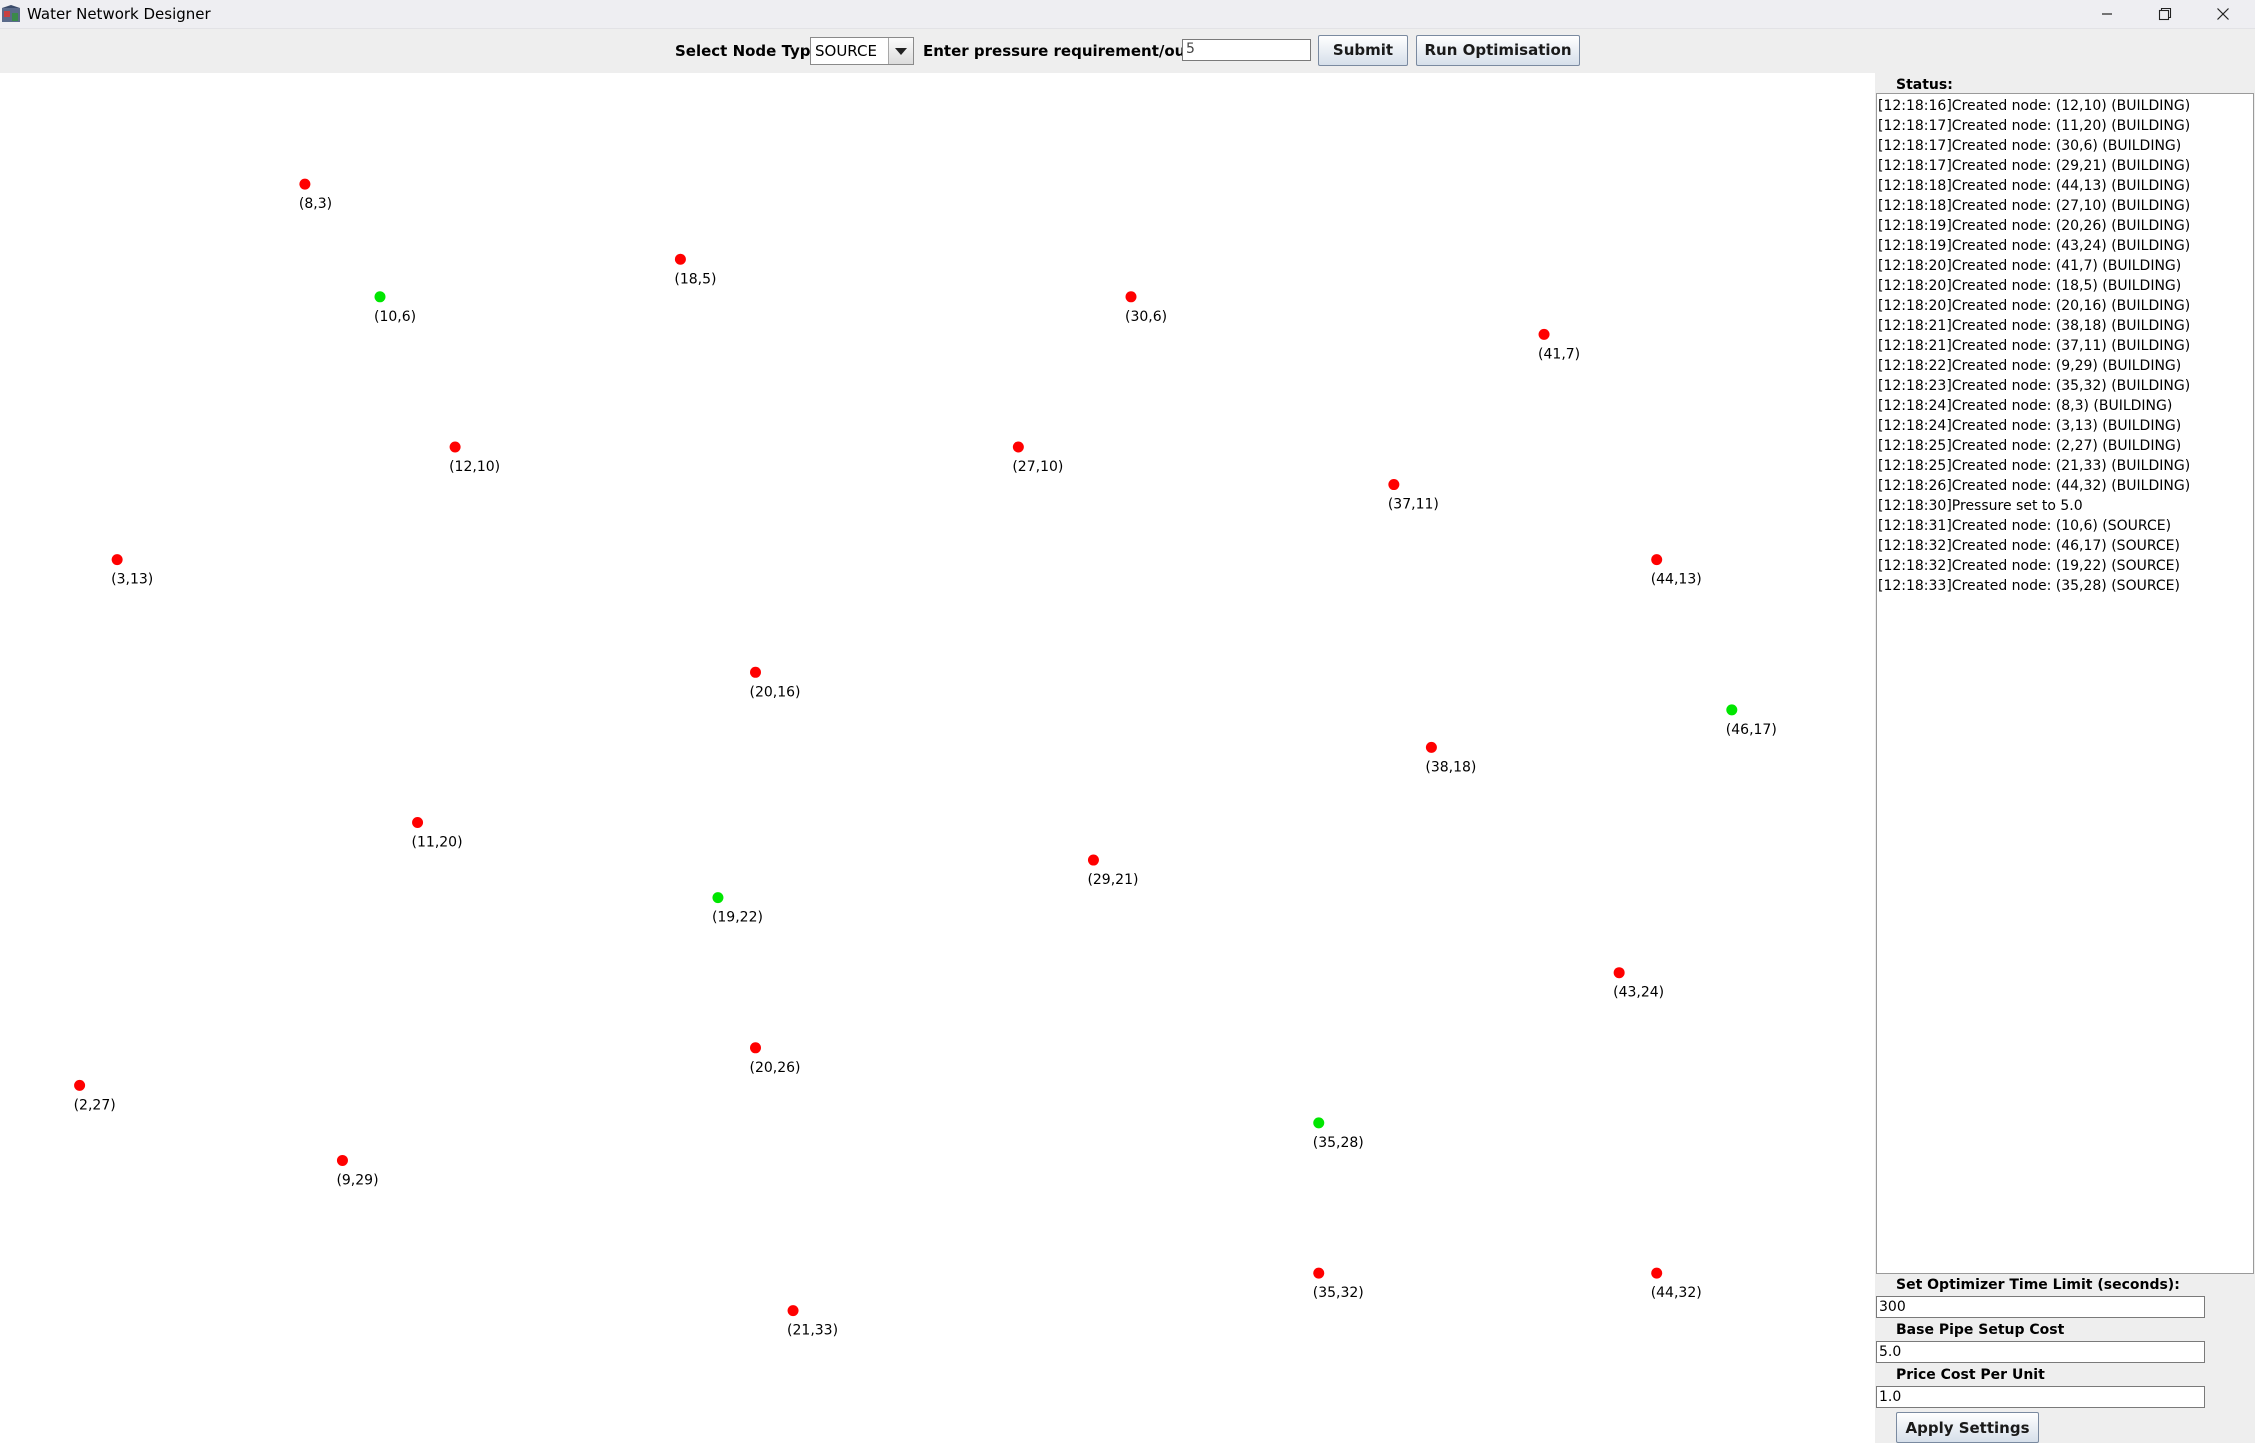 The width and height of the screenshot is (2255, 1444). What do you see at coordinates (11, 14) in the screenshot?
I see `app-window-icon` at bounding box center [11, 14].